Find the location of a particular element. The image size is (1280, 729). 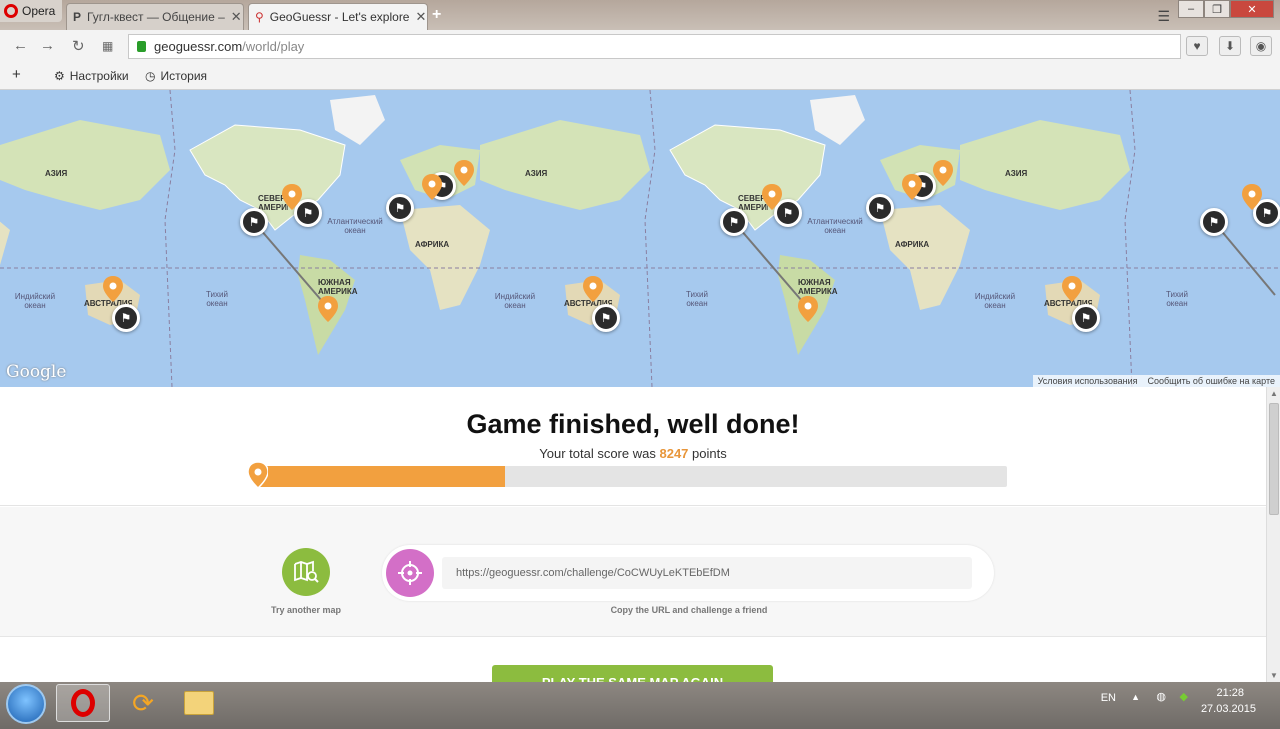

secure-lock-icon is located at coordinates (141, 46).